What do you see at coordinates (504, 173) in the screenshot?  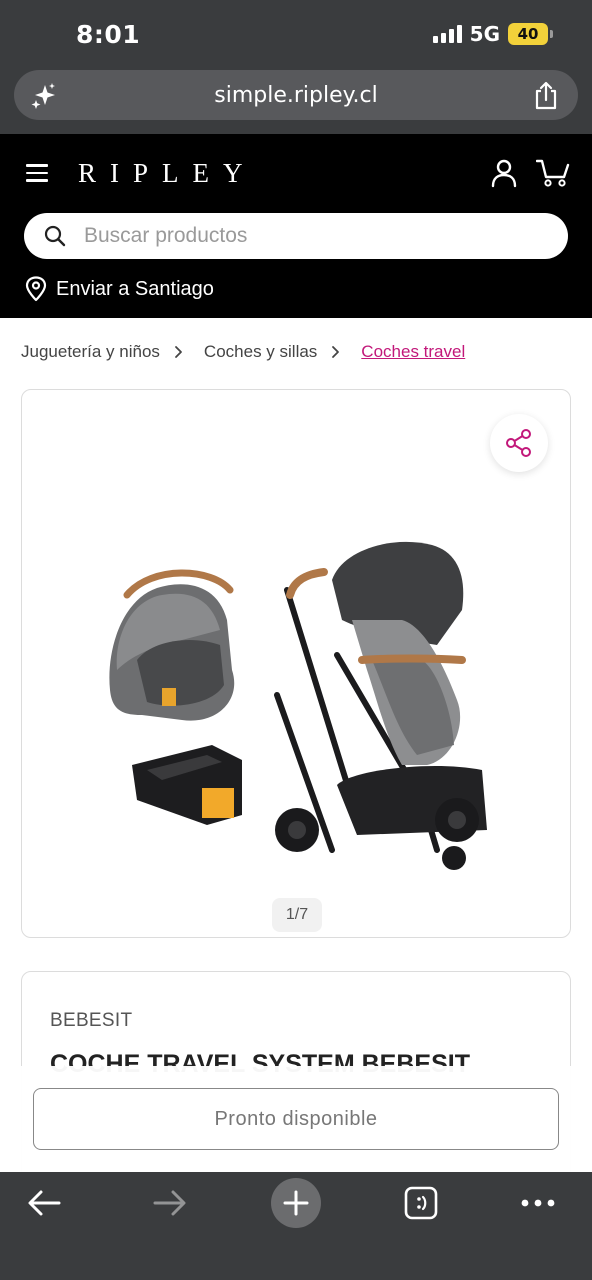 I see `user-icon` at bounding box center [504, 173].